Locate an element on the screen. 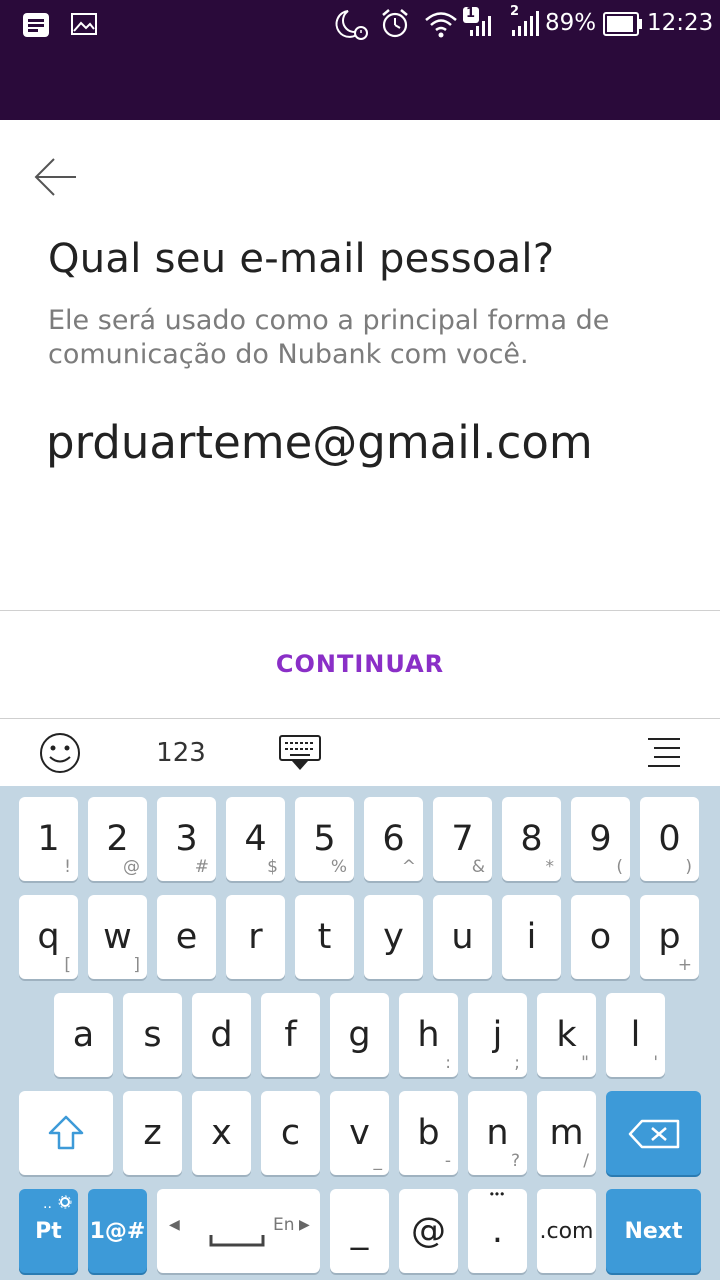  key-6: 6 ^ is located at coordinates (393, 839).